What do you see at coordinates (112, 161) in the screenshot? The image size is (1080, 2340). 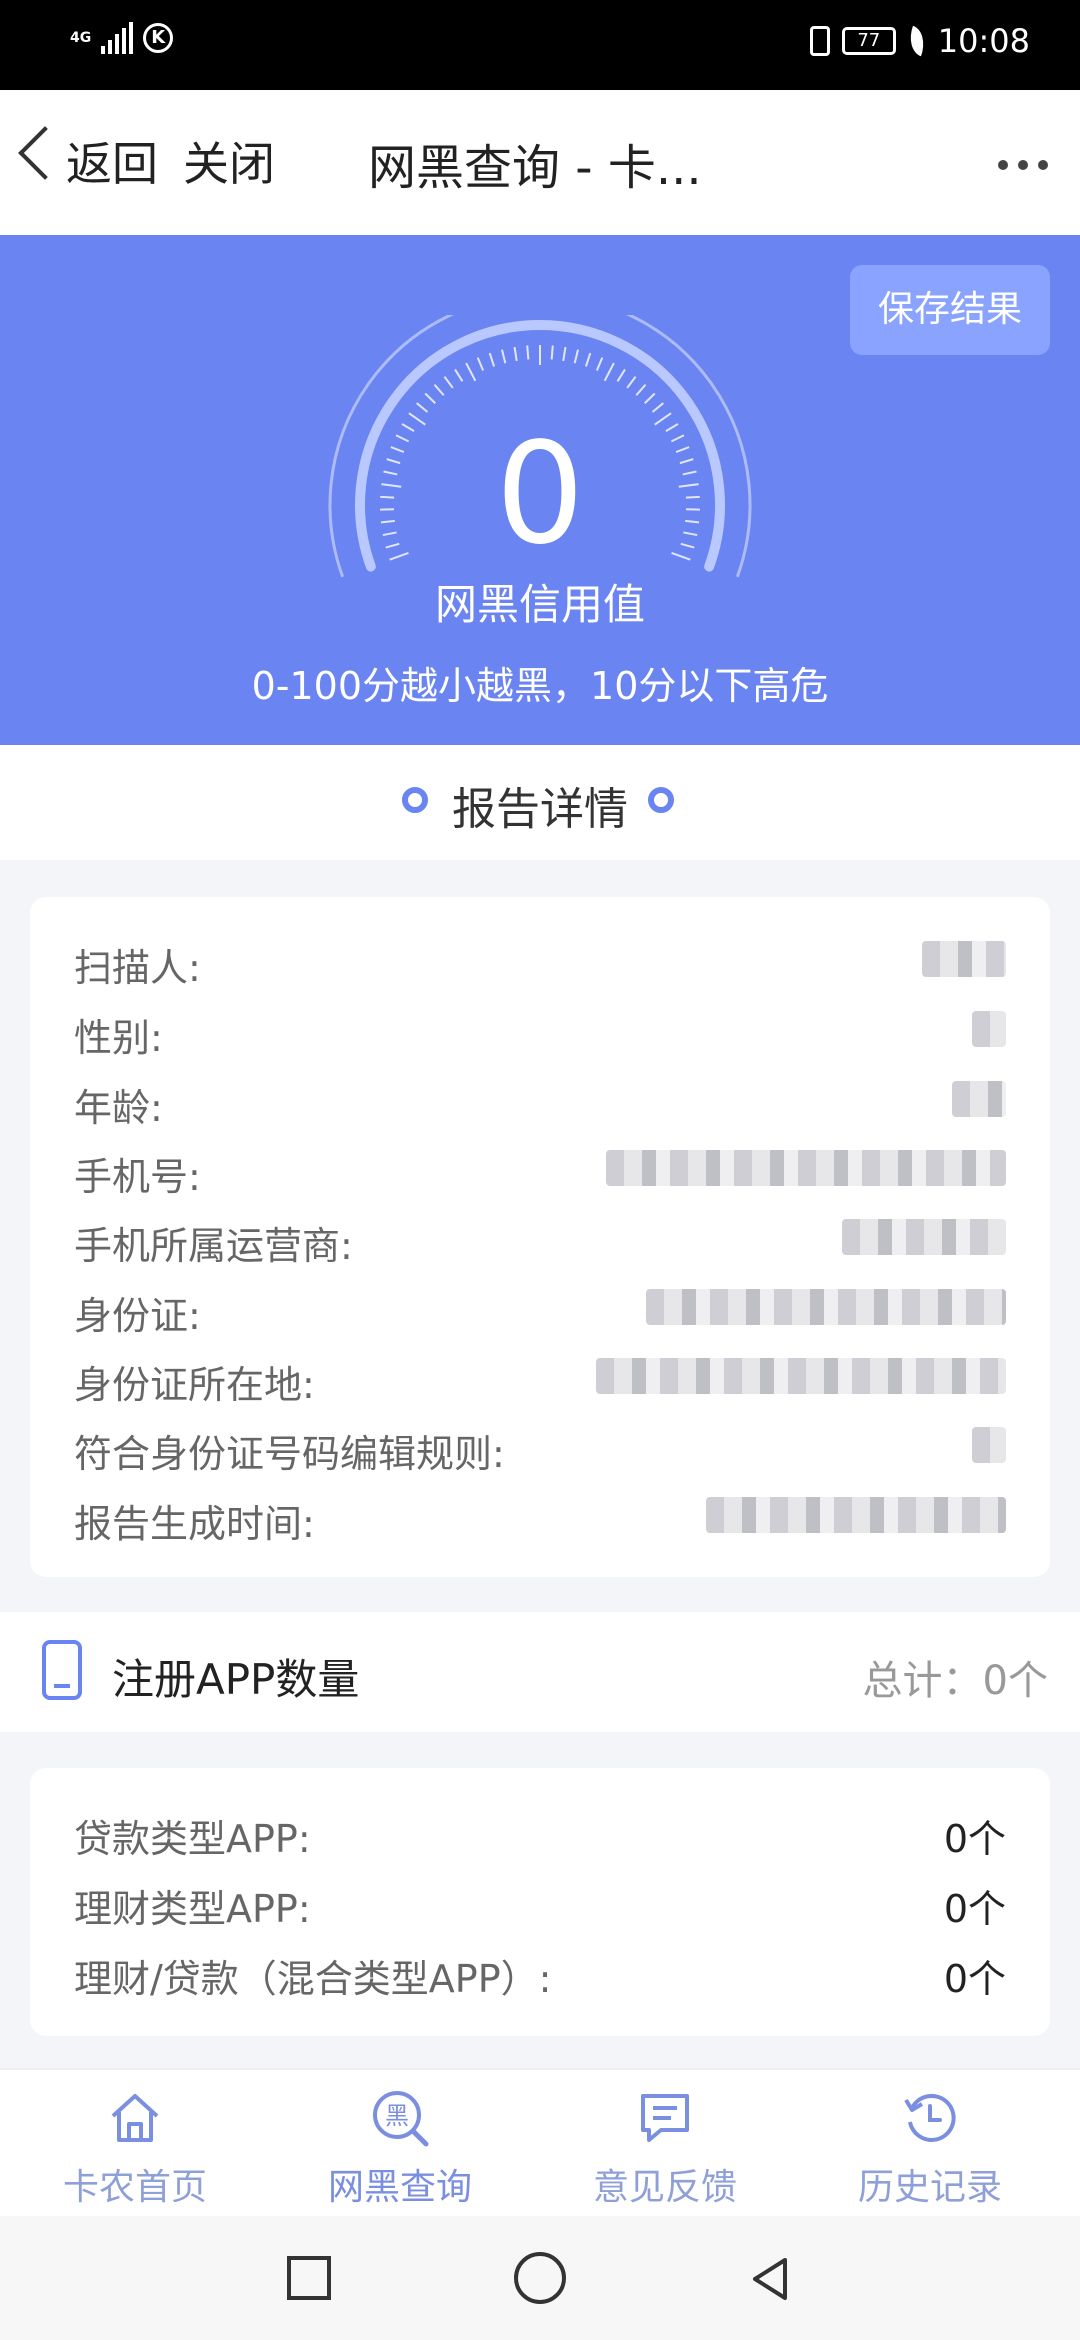 I see `back-button: 返回` at bounding box center [112, 161].